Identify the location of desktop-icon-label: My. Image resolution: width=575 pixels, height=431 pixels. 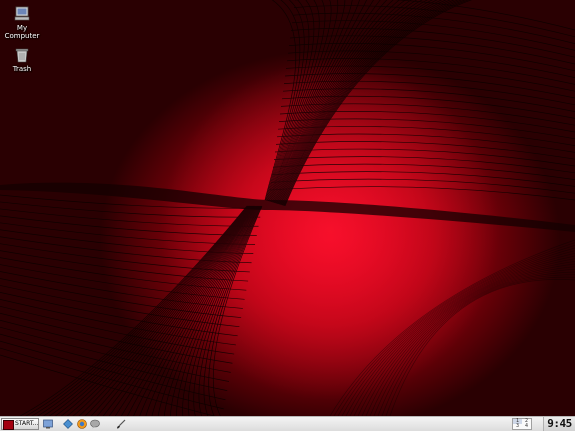
(22, 28).